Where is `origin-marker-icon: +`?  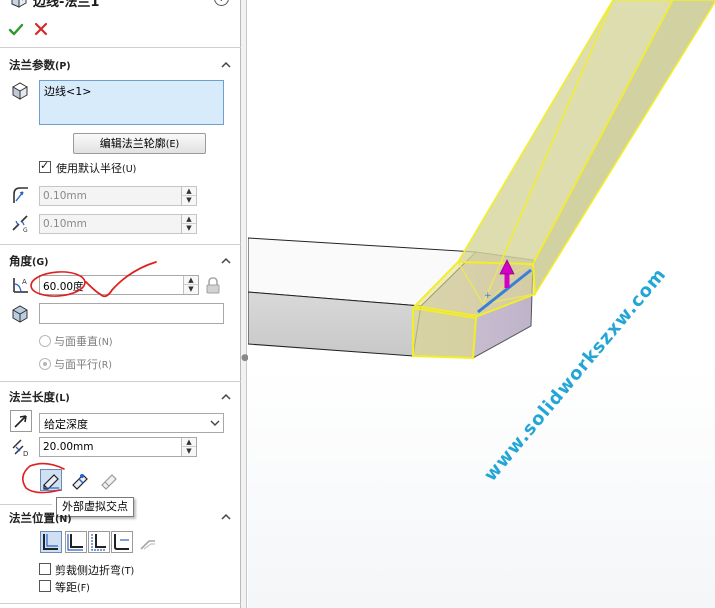 origin-marker-icon: + is located at coordinates (488, 296).